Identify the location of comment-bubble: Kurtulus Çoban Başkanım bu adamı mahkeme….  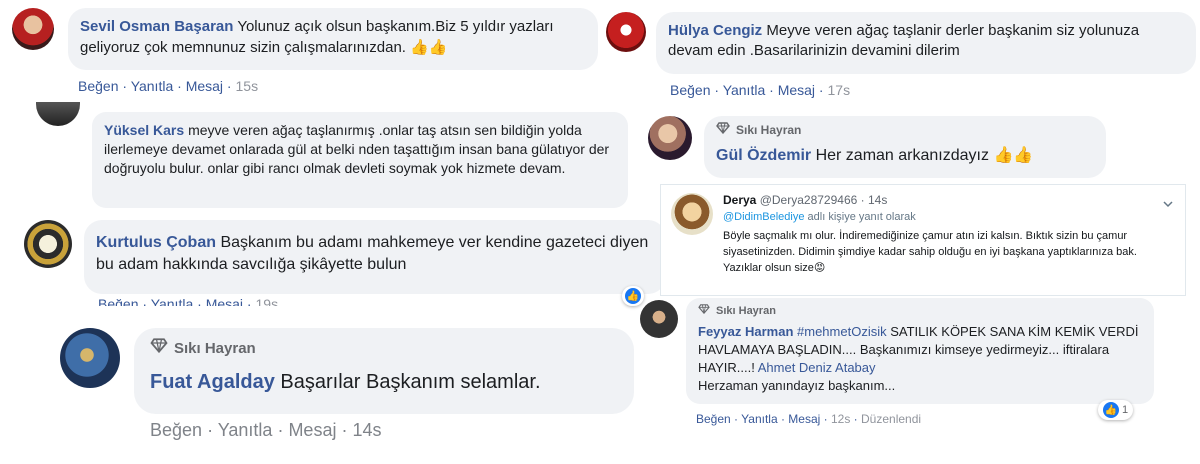
(375, 257).